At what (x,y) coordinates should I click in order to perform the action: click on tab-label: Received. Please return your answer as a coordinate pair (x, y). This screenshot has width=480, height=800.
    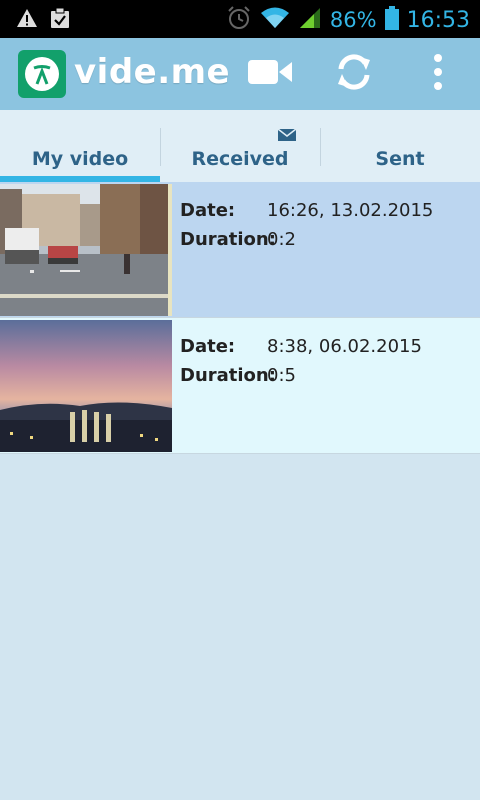
    Looking at the image, I should click on (240, 159).